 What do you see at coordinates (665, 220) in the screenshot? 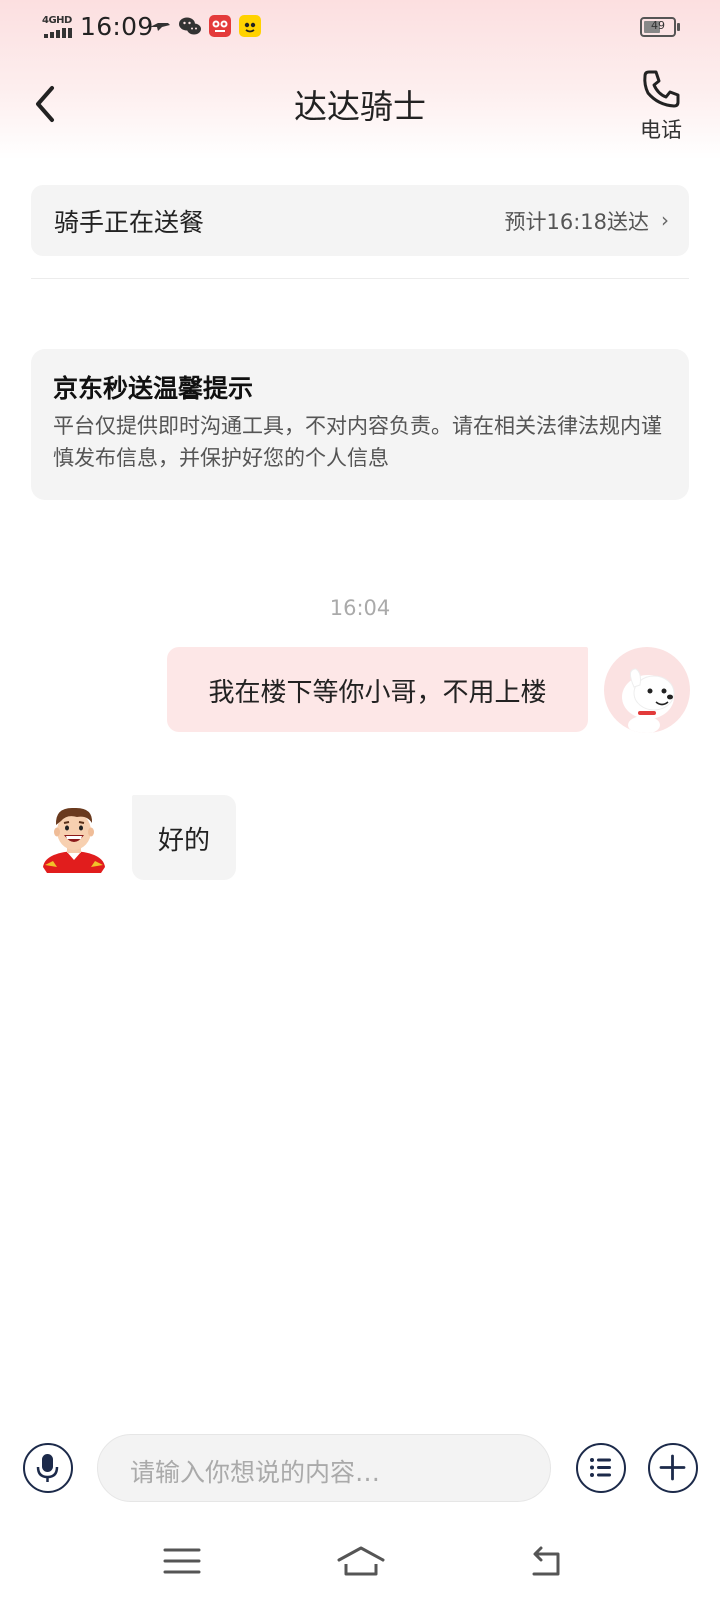
I see `chevron-right-icon: ›` at bounding box center [665, 220].